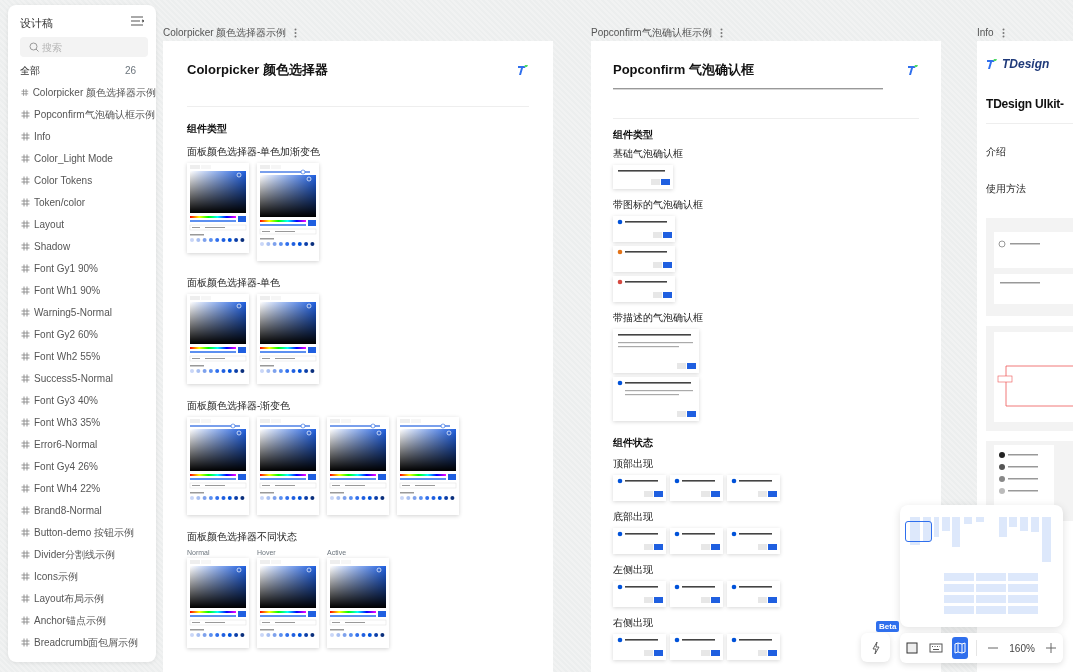 This screenshot has height=672, width=1073. I want to click on sidebar-item: Divider分割线示例, so click(82, 554).